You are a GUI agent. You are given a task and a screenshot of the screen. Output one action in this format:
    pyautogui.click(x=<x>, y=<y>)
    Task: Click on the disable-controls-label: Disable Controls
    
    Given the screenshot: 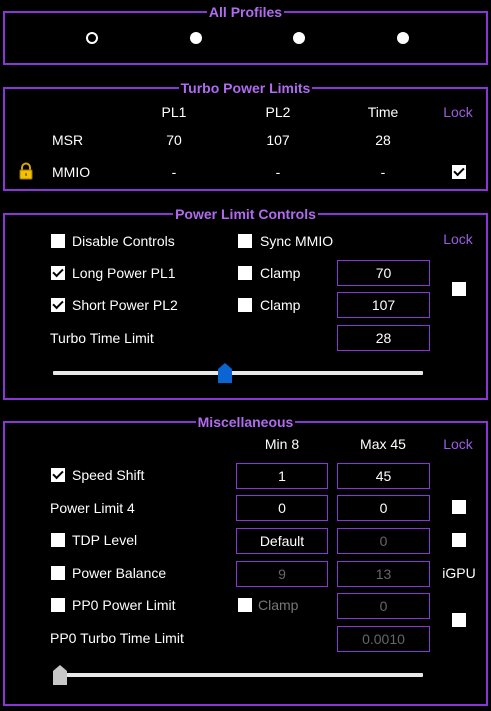 What is the action you would take?
    pyautogui.click(x=123, y=241)
    